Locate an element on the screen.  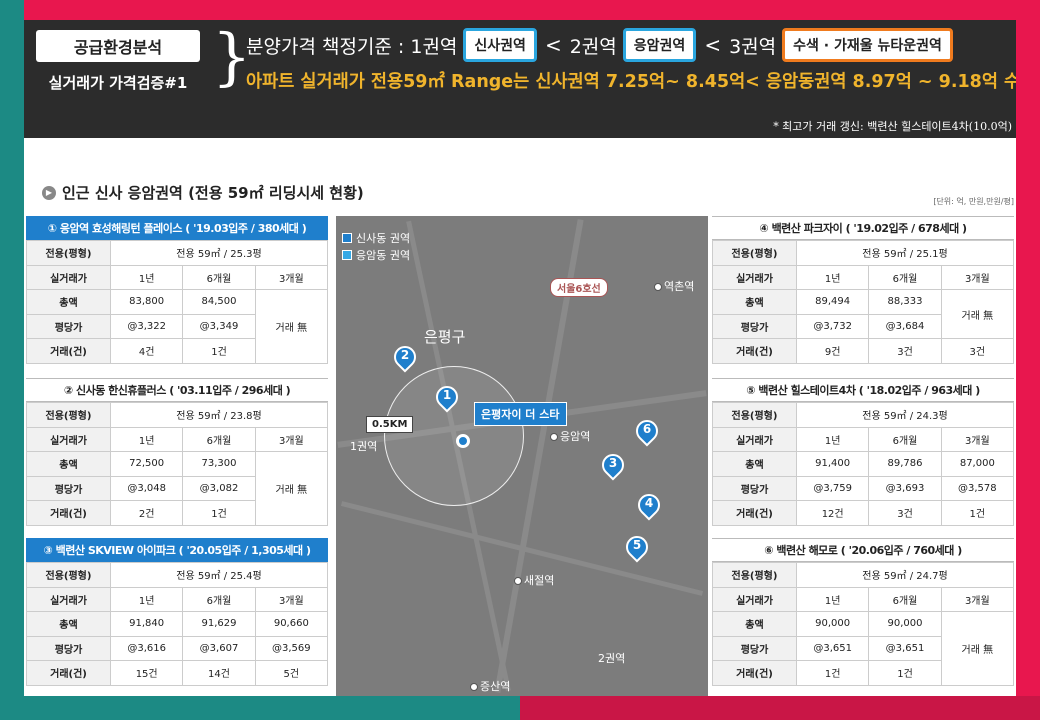
pyeong-cell: @3,616 is located at coordinates (146, 648).